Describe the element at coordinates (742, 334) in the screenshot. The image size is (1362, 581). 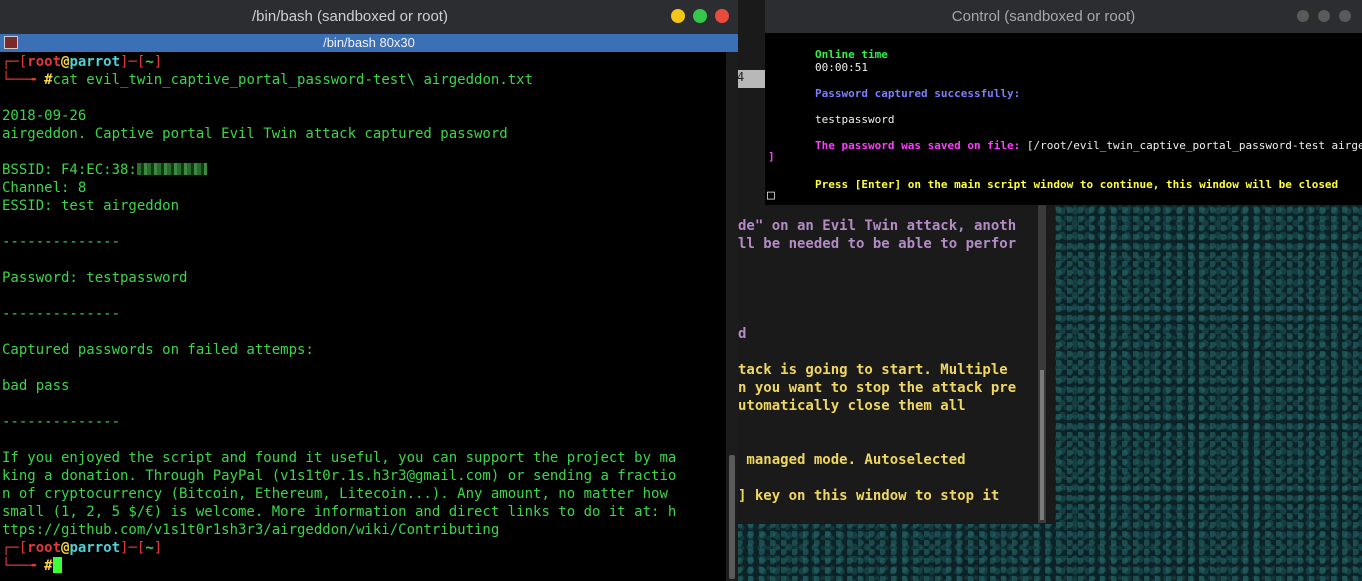
I see `background-text-line: d` at that location.